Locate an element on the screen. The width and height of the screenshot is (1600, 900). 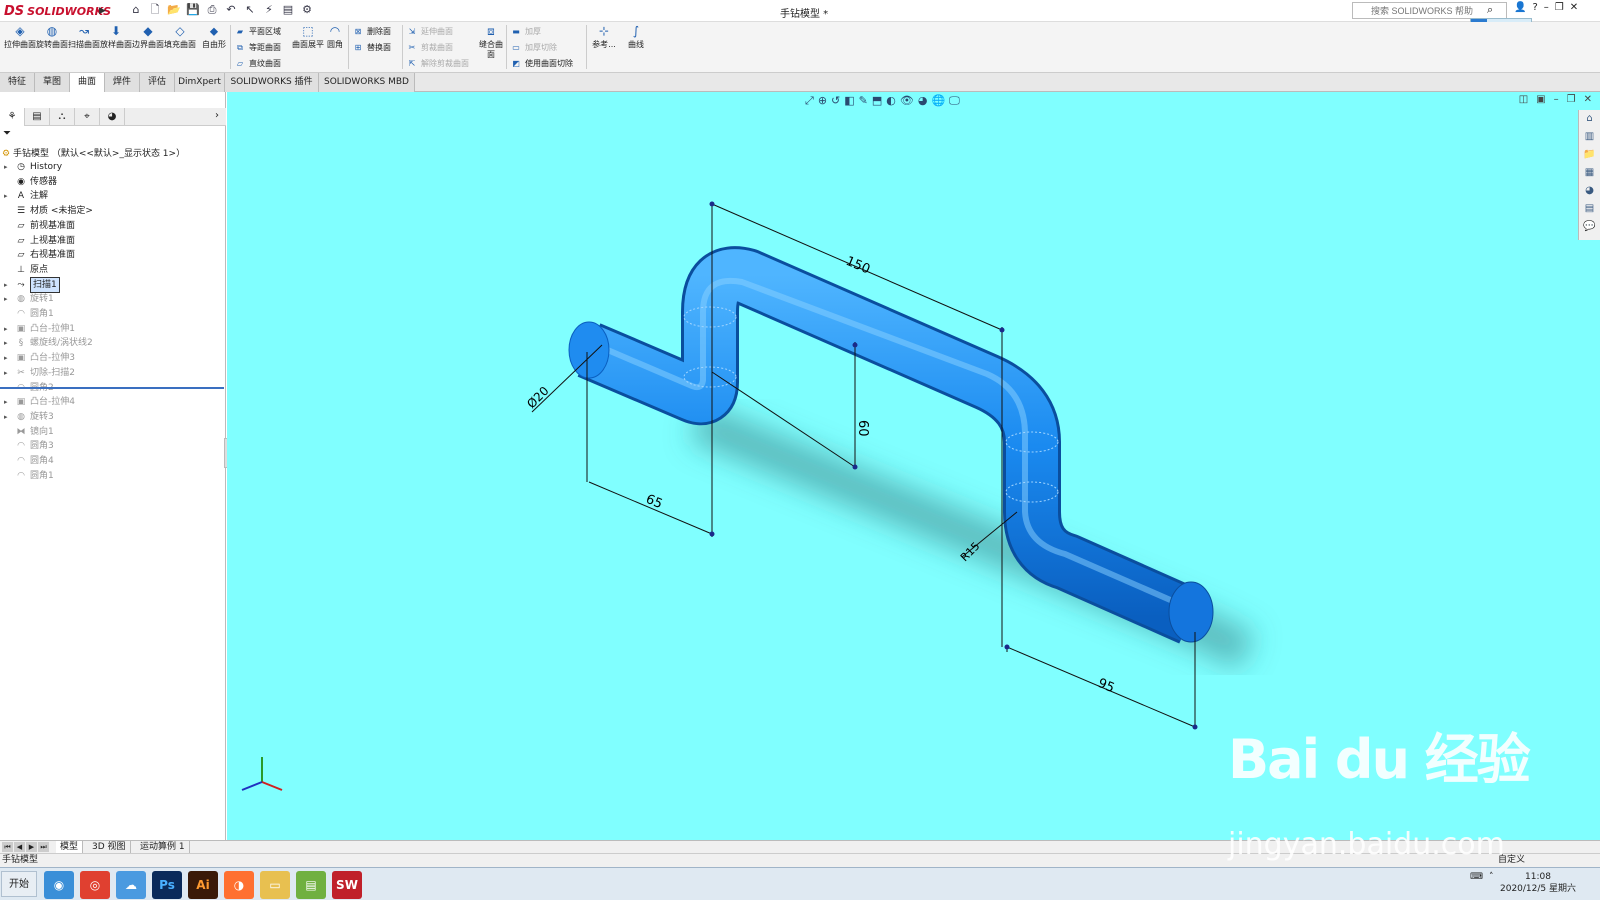
viewport-split-icon: ◫ is located at coordinates (1523, 99).